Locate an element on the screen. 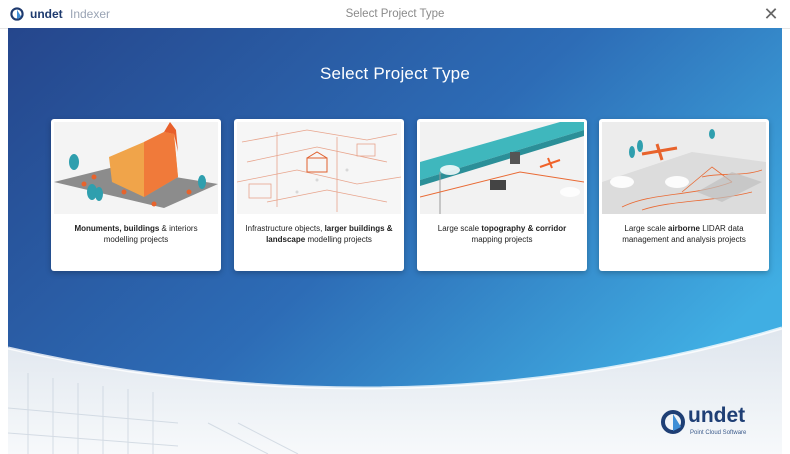 Image resolution: width=790 pixels, height=454 pixels. close-icon: ✕ is located at coordinates (771, 14).